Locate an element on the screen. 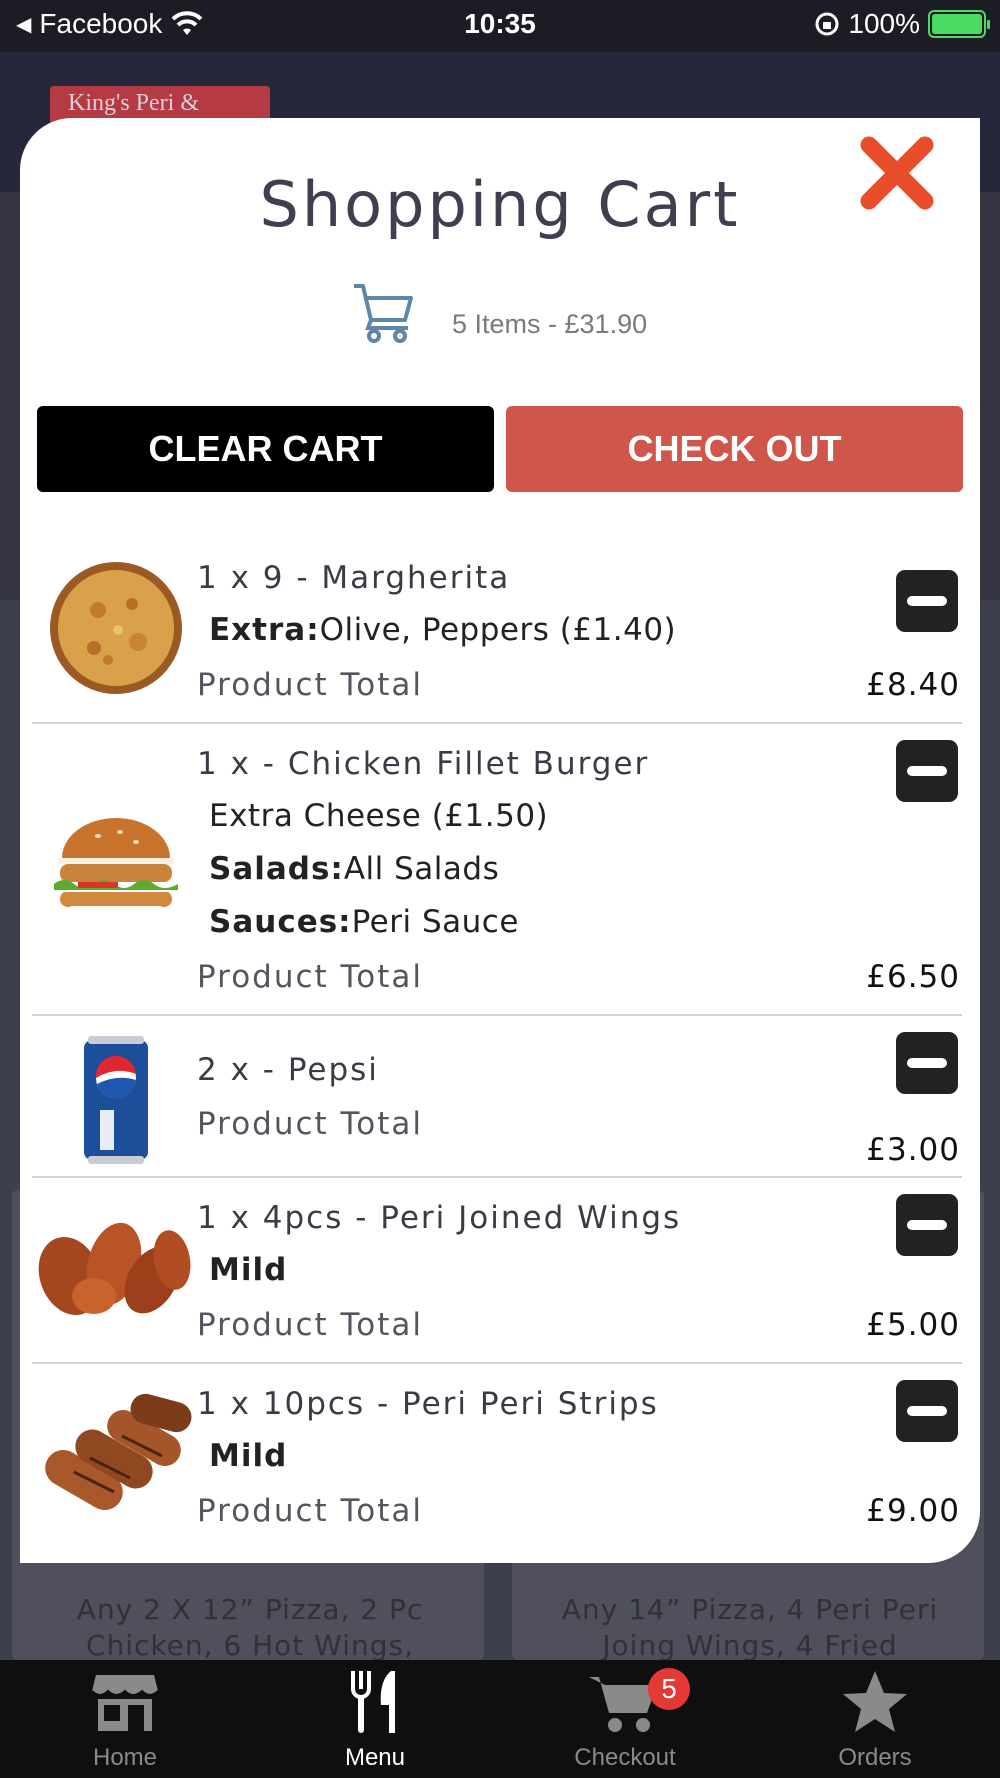 This screenshot has height=1778, width=1000. cart-item: 2 x - Pepsi Product Total £3.00 is located at coordinates (497, 1097).